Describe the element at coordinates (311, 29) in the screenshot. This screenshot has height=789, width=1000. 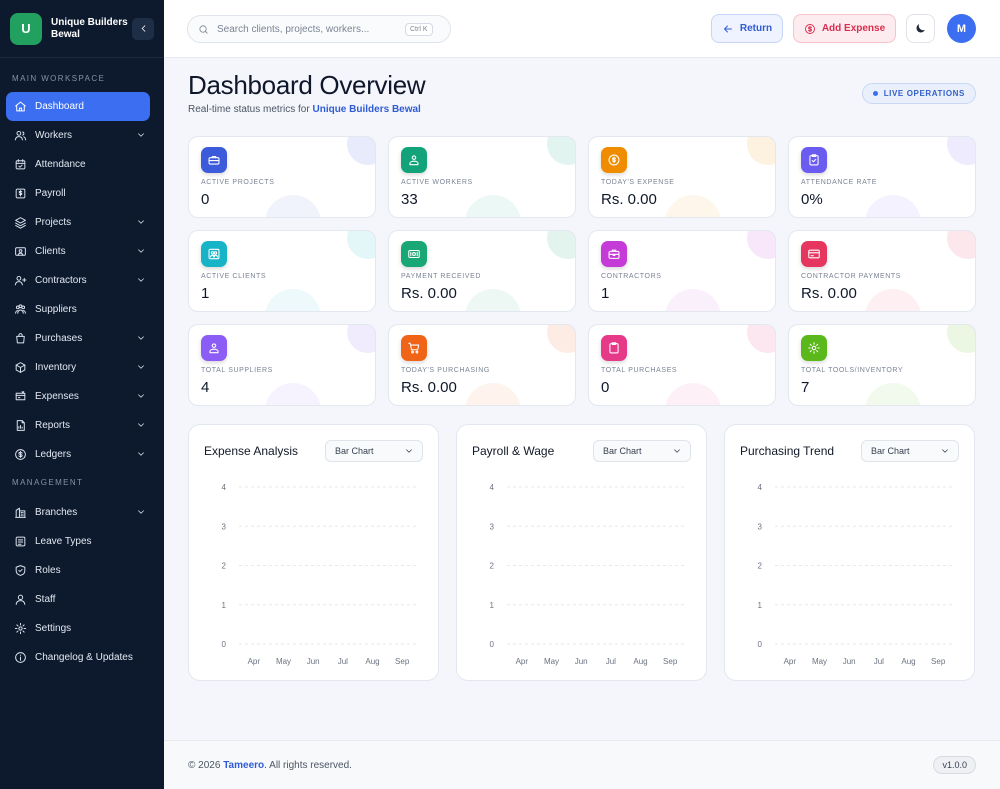
I see `search-input` at that location.